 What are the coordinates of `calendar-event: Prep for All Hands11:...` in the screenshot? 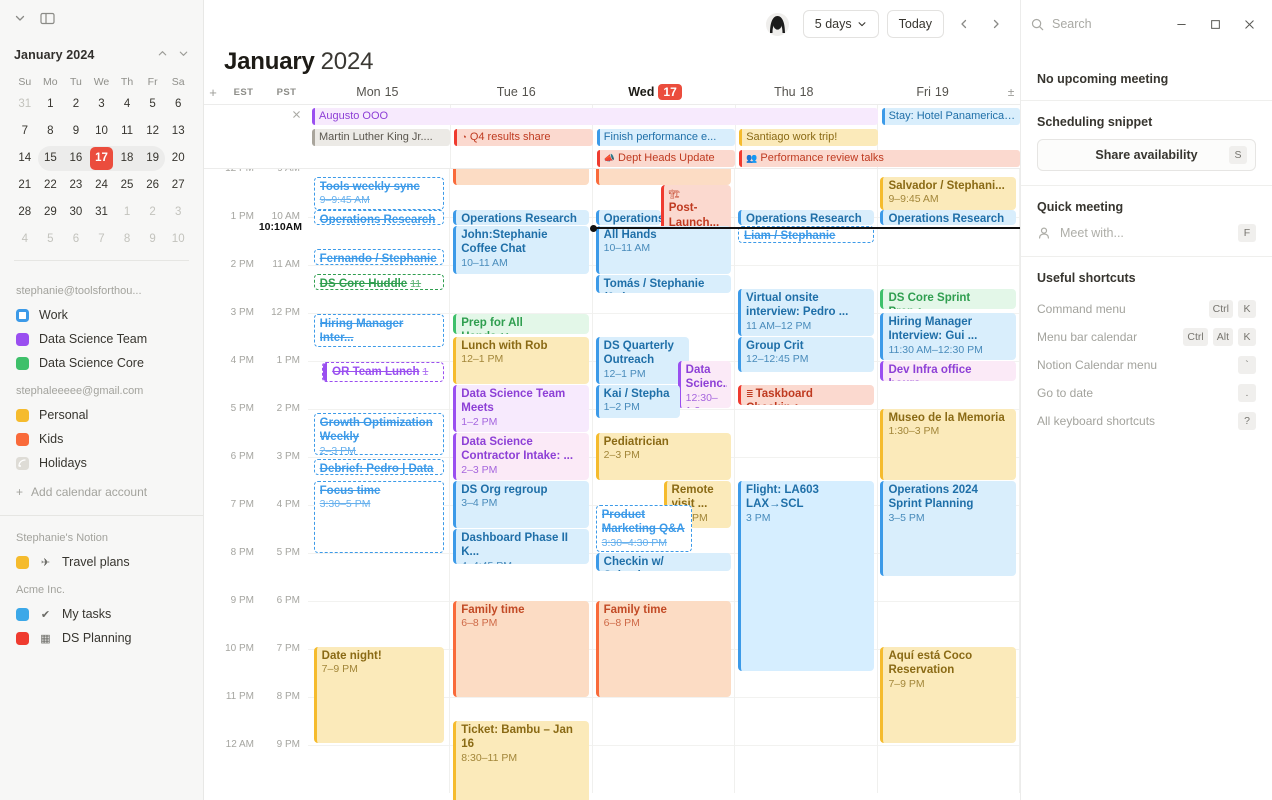 It's located at (521, 324).